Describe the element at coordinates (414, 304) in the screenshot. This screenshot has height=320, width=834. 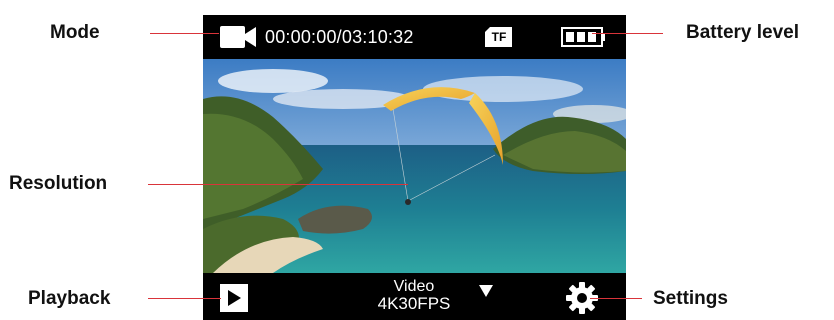
I see `resolution-label: 4K30FPS` at that location.